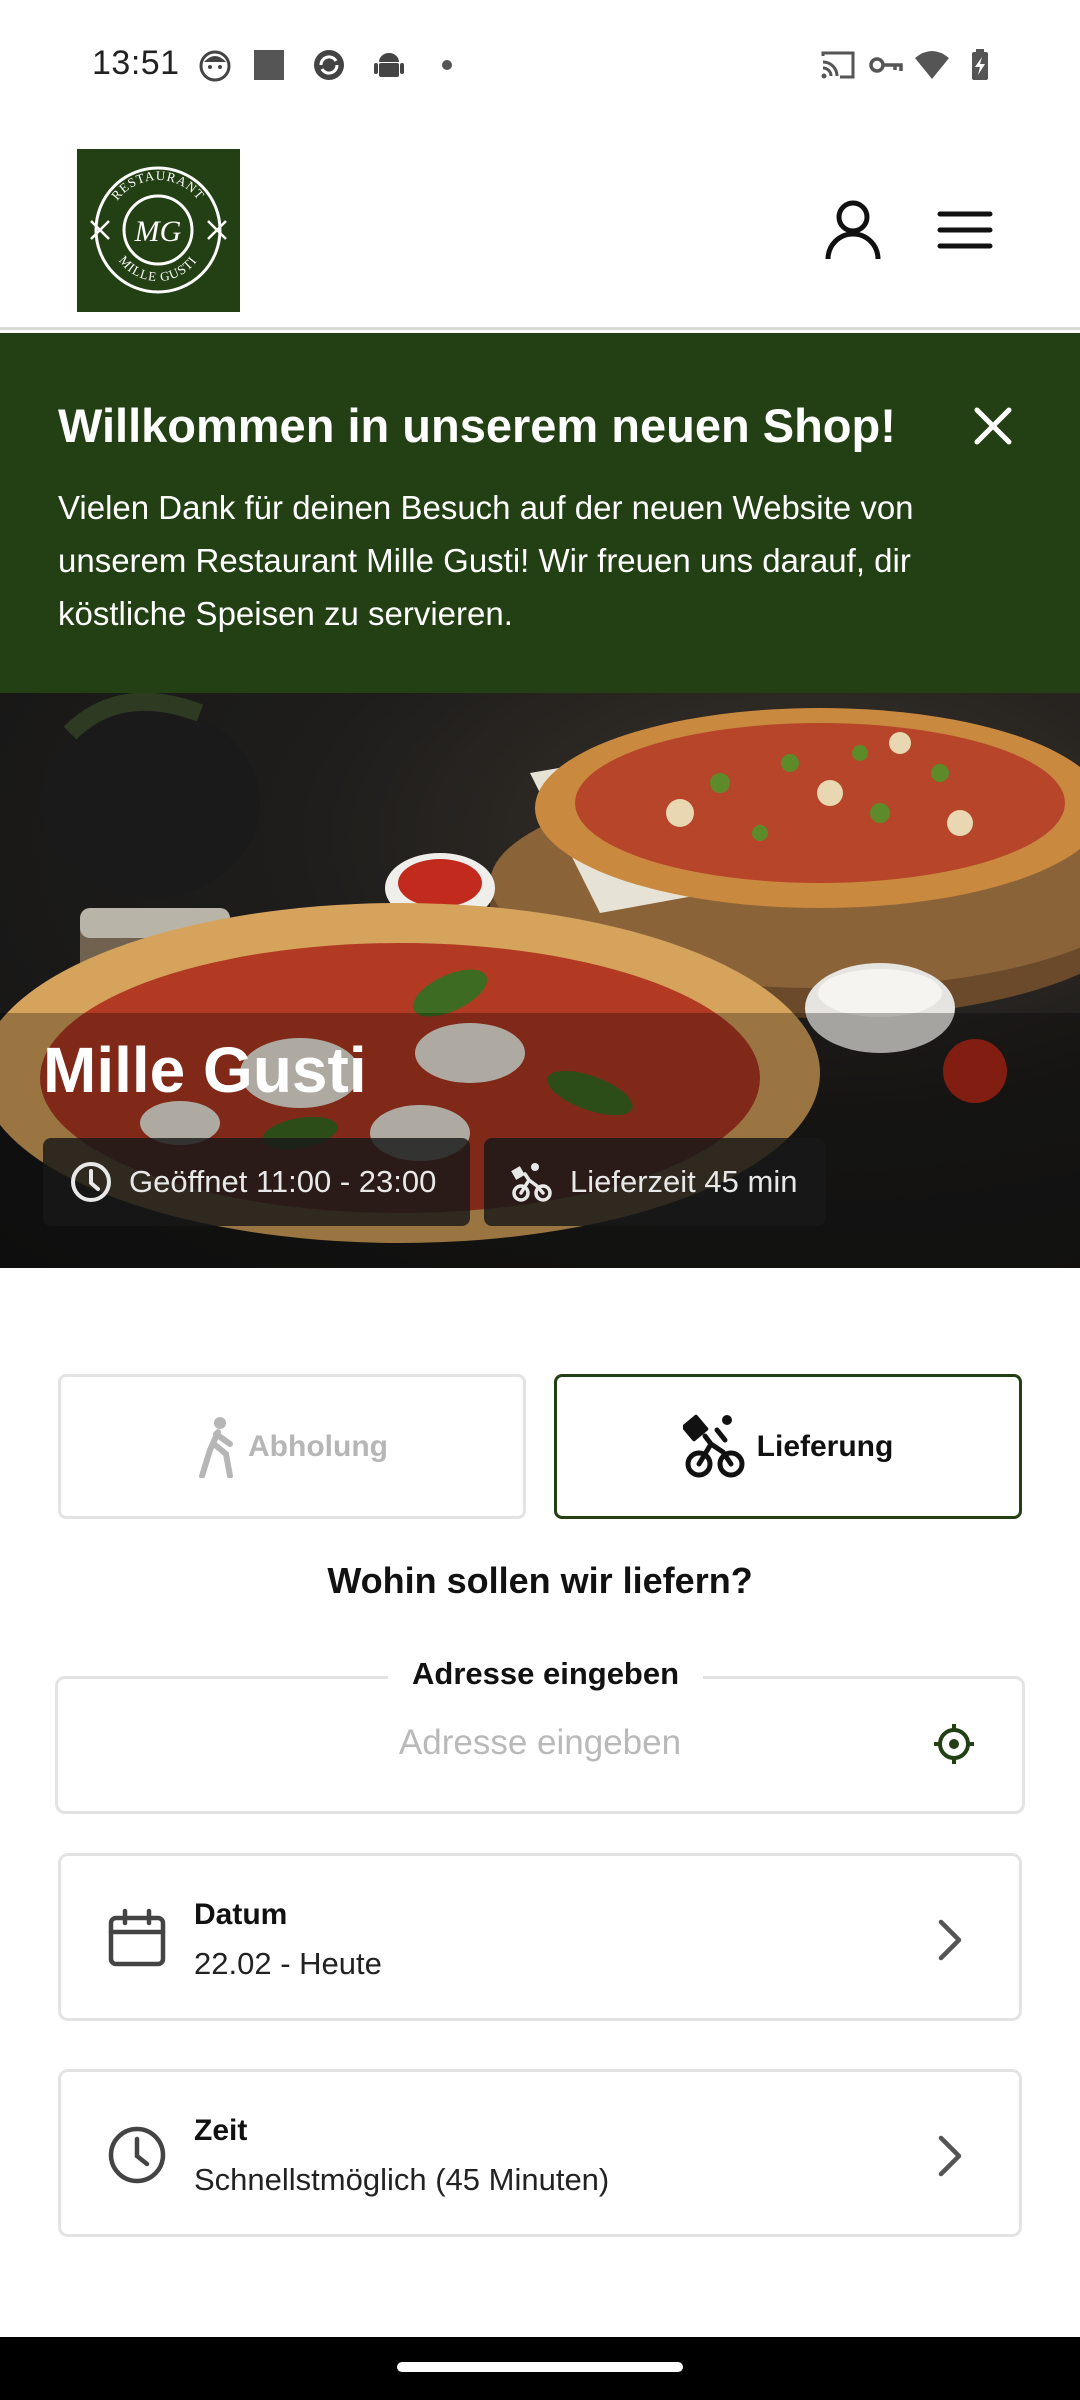  What do you see at coordinates (838, 65) in the screenshot?
I see `cast-icon` at bounding box center [838, 65].